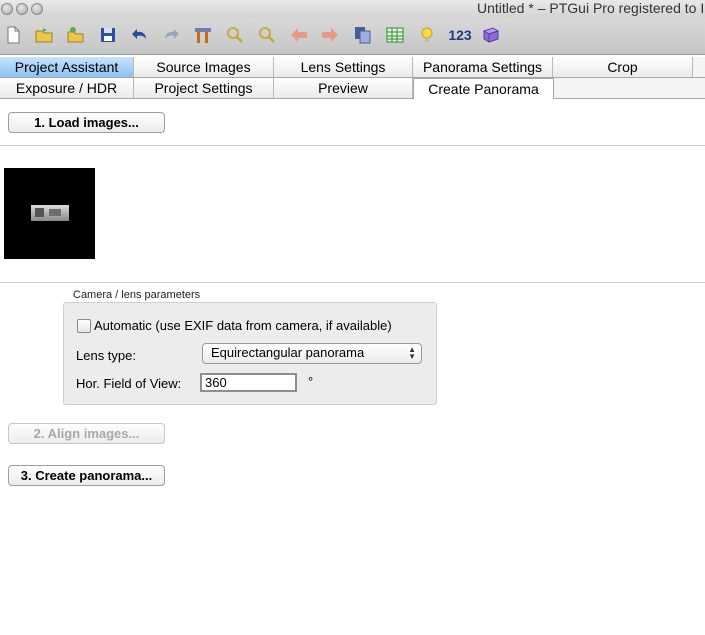 This screenshot has width=705, height=635. I want to click on numbering-button: 123, so click(460, 35).